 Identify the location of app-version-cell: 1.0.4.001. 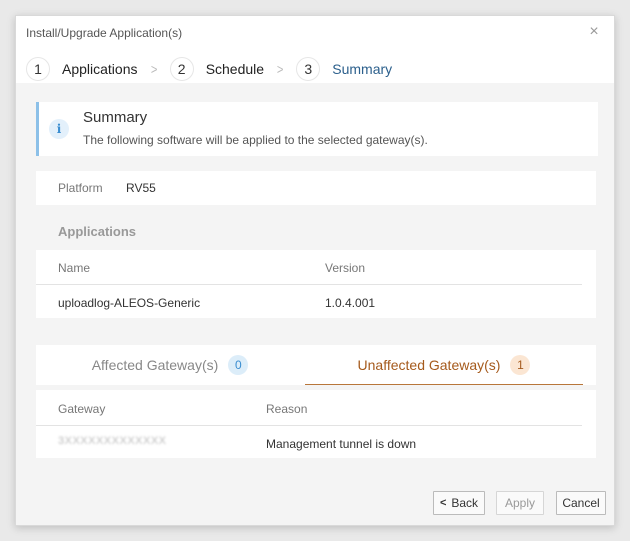
(350, 303).